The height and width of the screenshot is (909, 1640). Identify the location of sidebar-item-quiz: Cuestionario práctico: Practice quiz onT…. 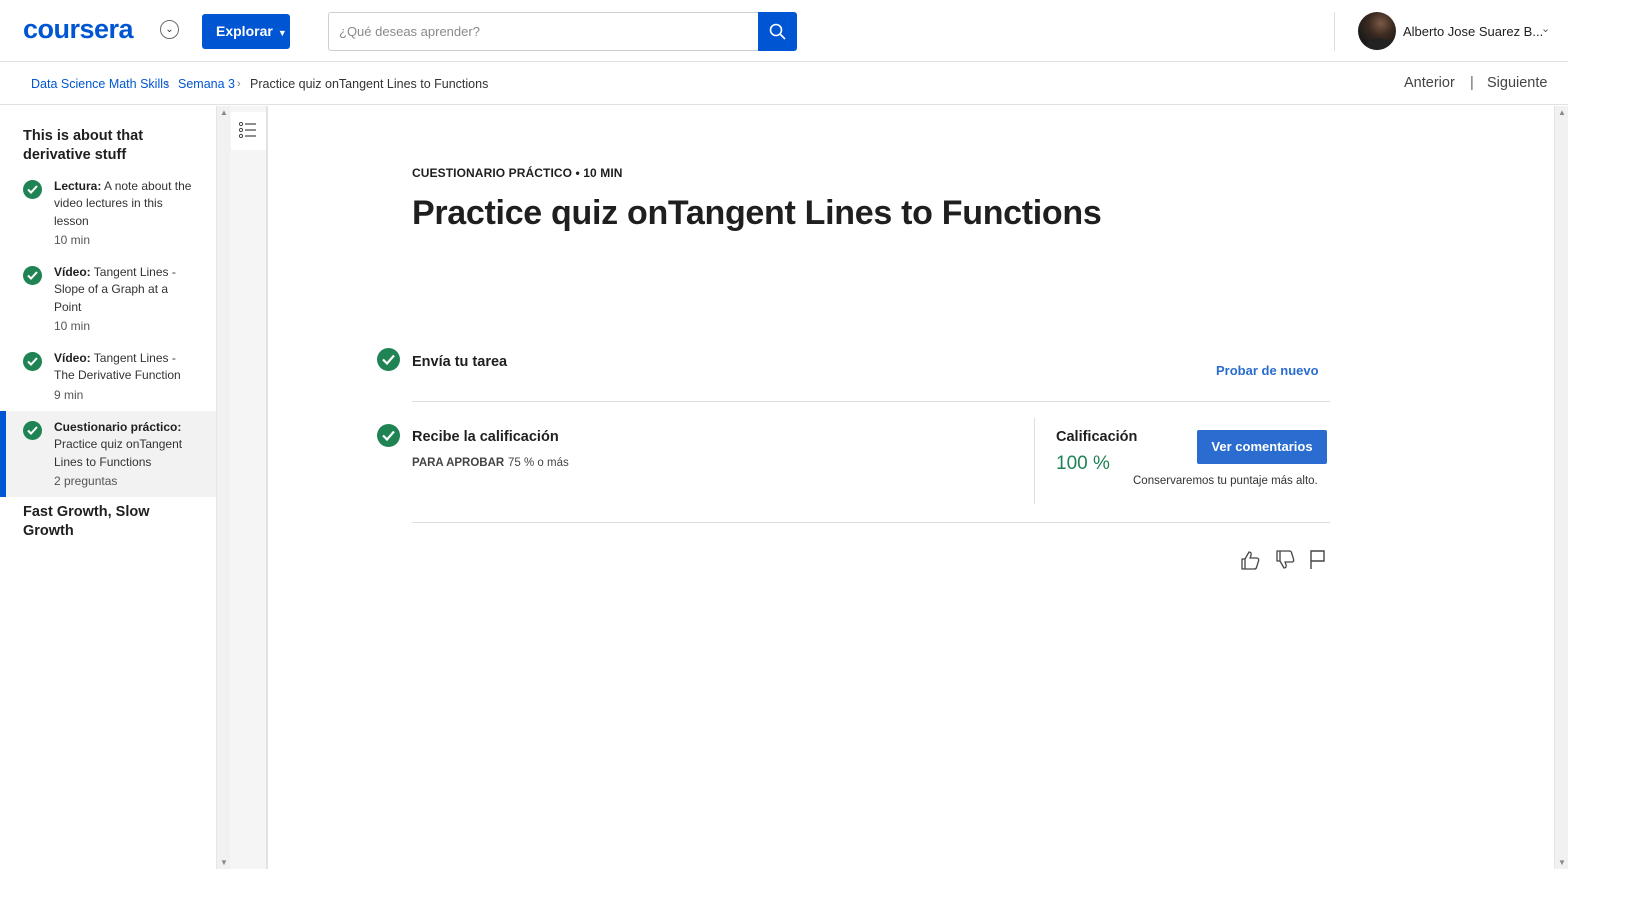
(108, 454).